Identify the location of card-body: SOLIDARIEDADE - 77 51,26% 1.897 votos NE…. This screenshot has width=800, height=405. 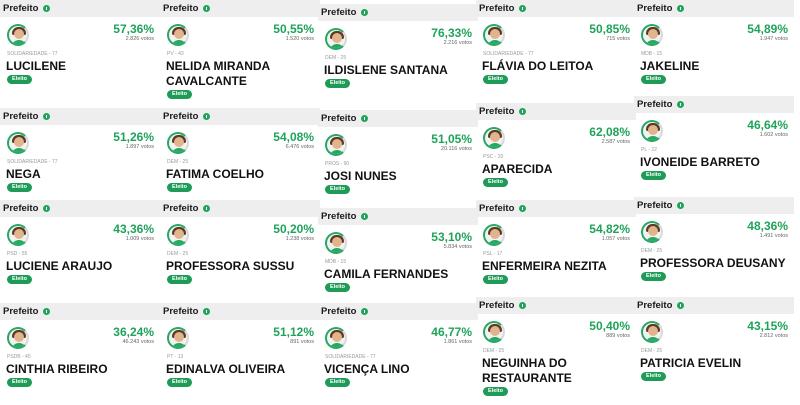
(80, 163).